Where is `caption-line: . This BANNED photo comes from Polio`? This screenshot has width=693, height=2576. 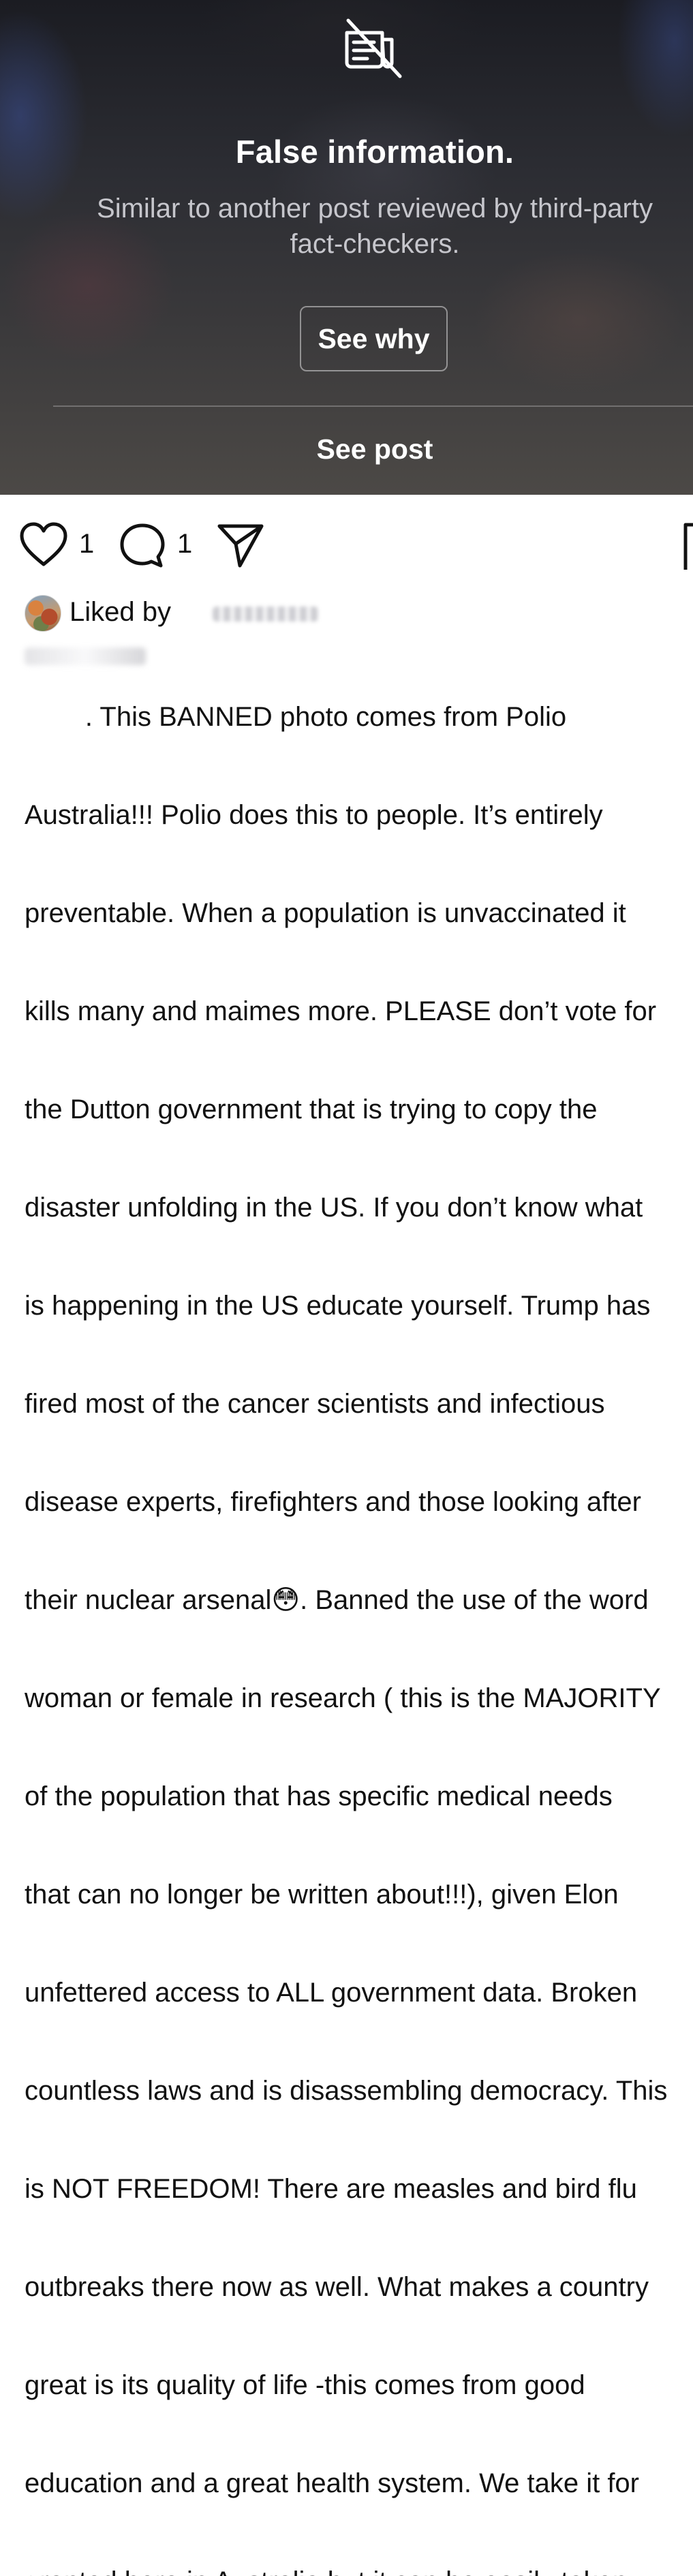 caption-line: . This BANNED photo comes from Polio is located at coordinates (296, 717).